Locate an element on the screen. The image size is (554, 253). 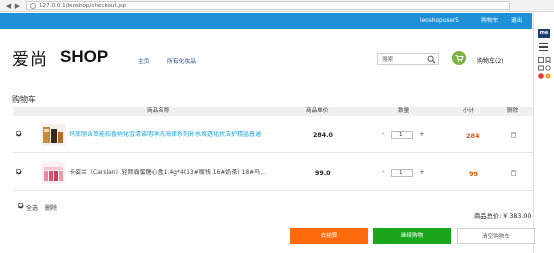
search-placeholder: 搜索 is located at coordinates (388, 60).